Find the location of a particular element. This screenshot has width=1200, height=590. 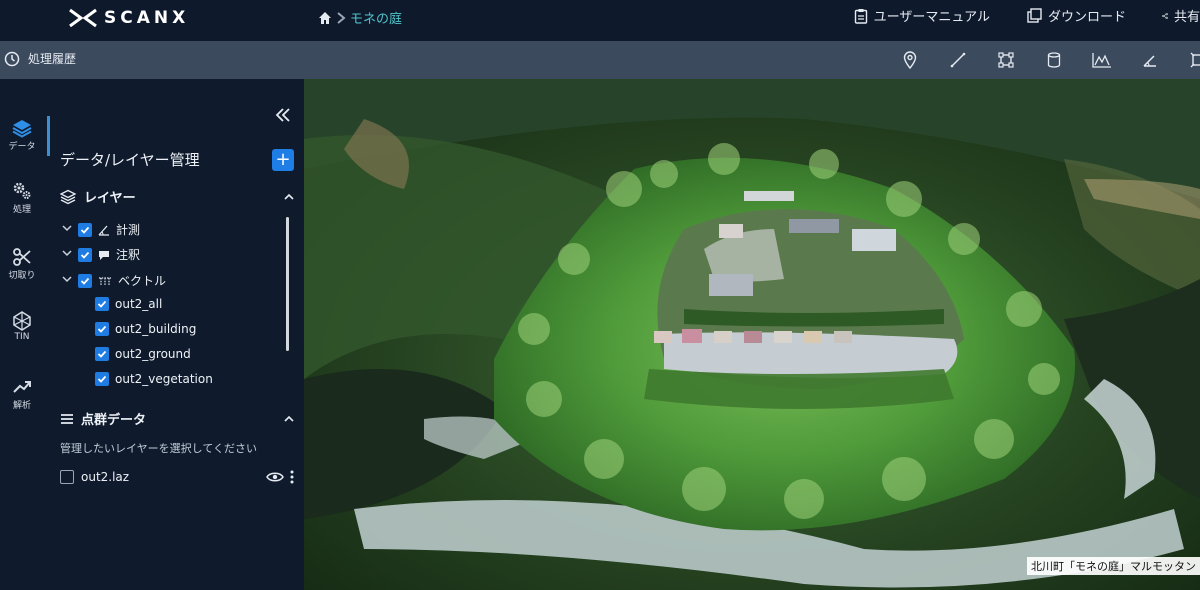

profile-icon is located at coordinates (1101, 60).